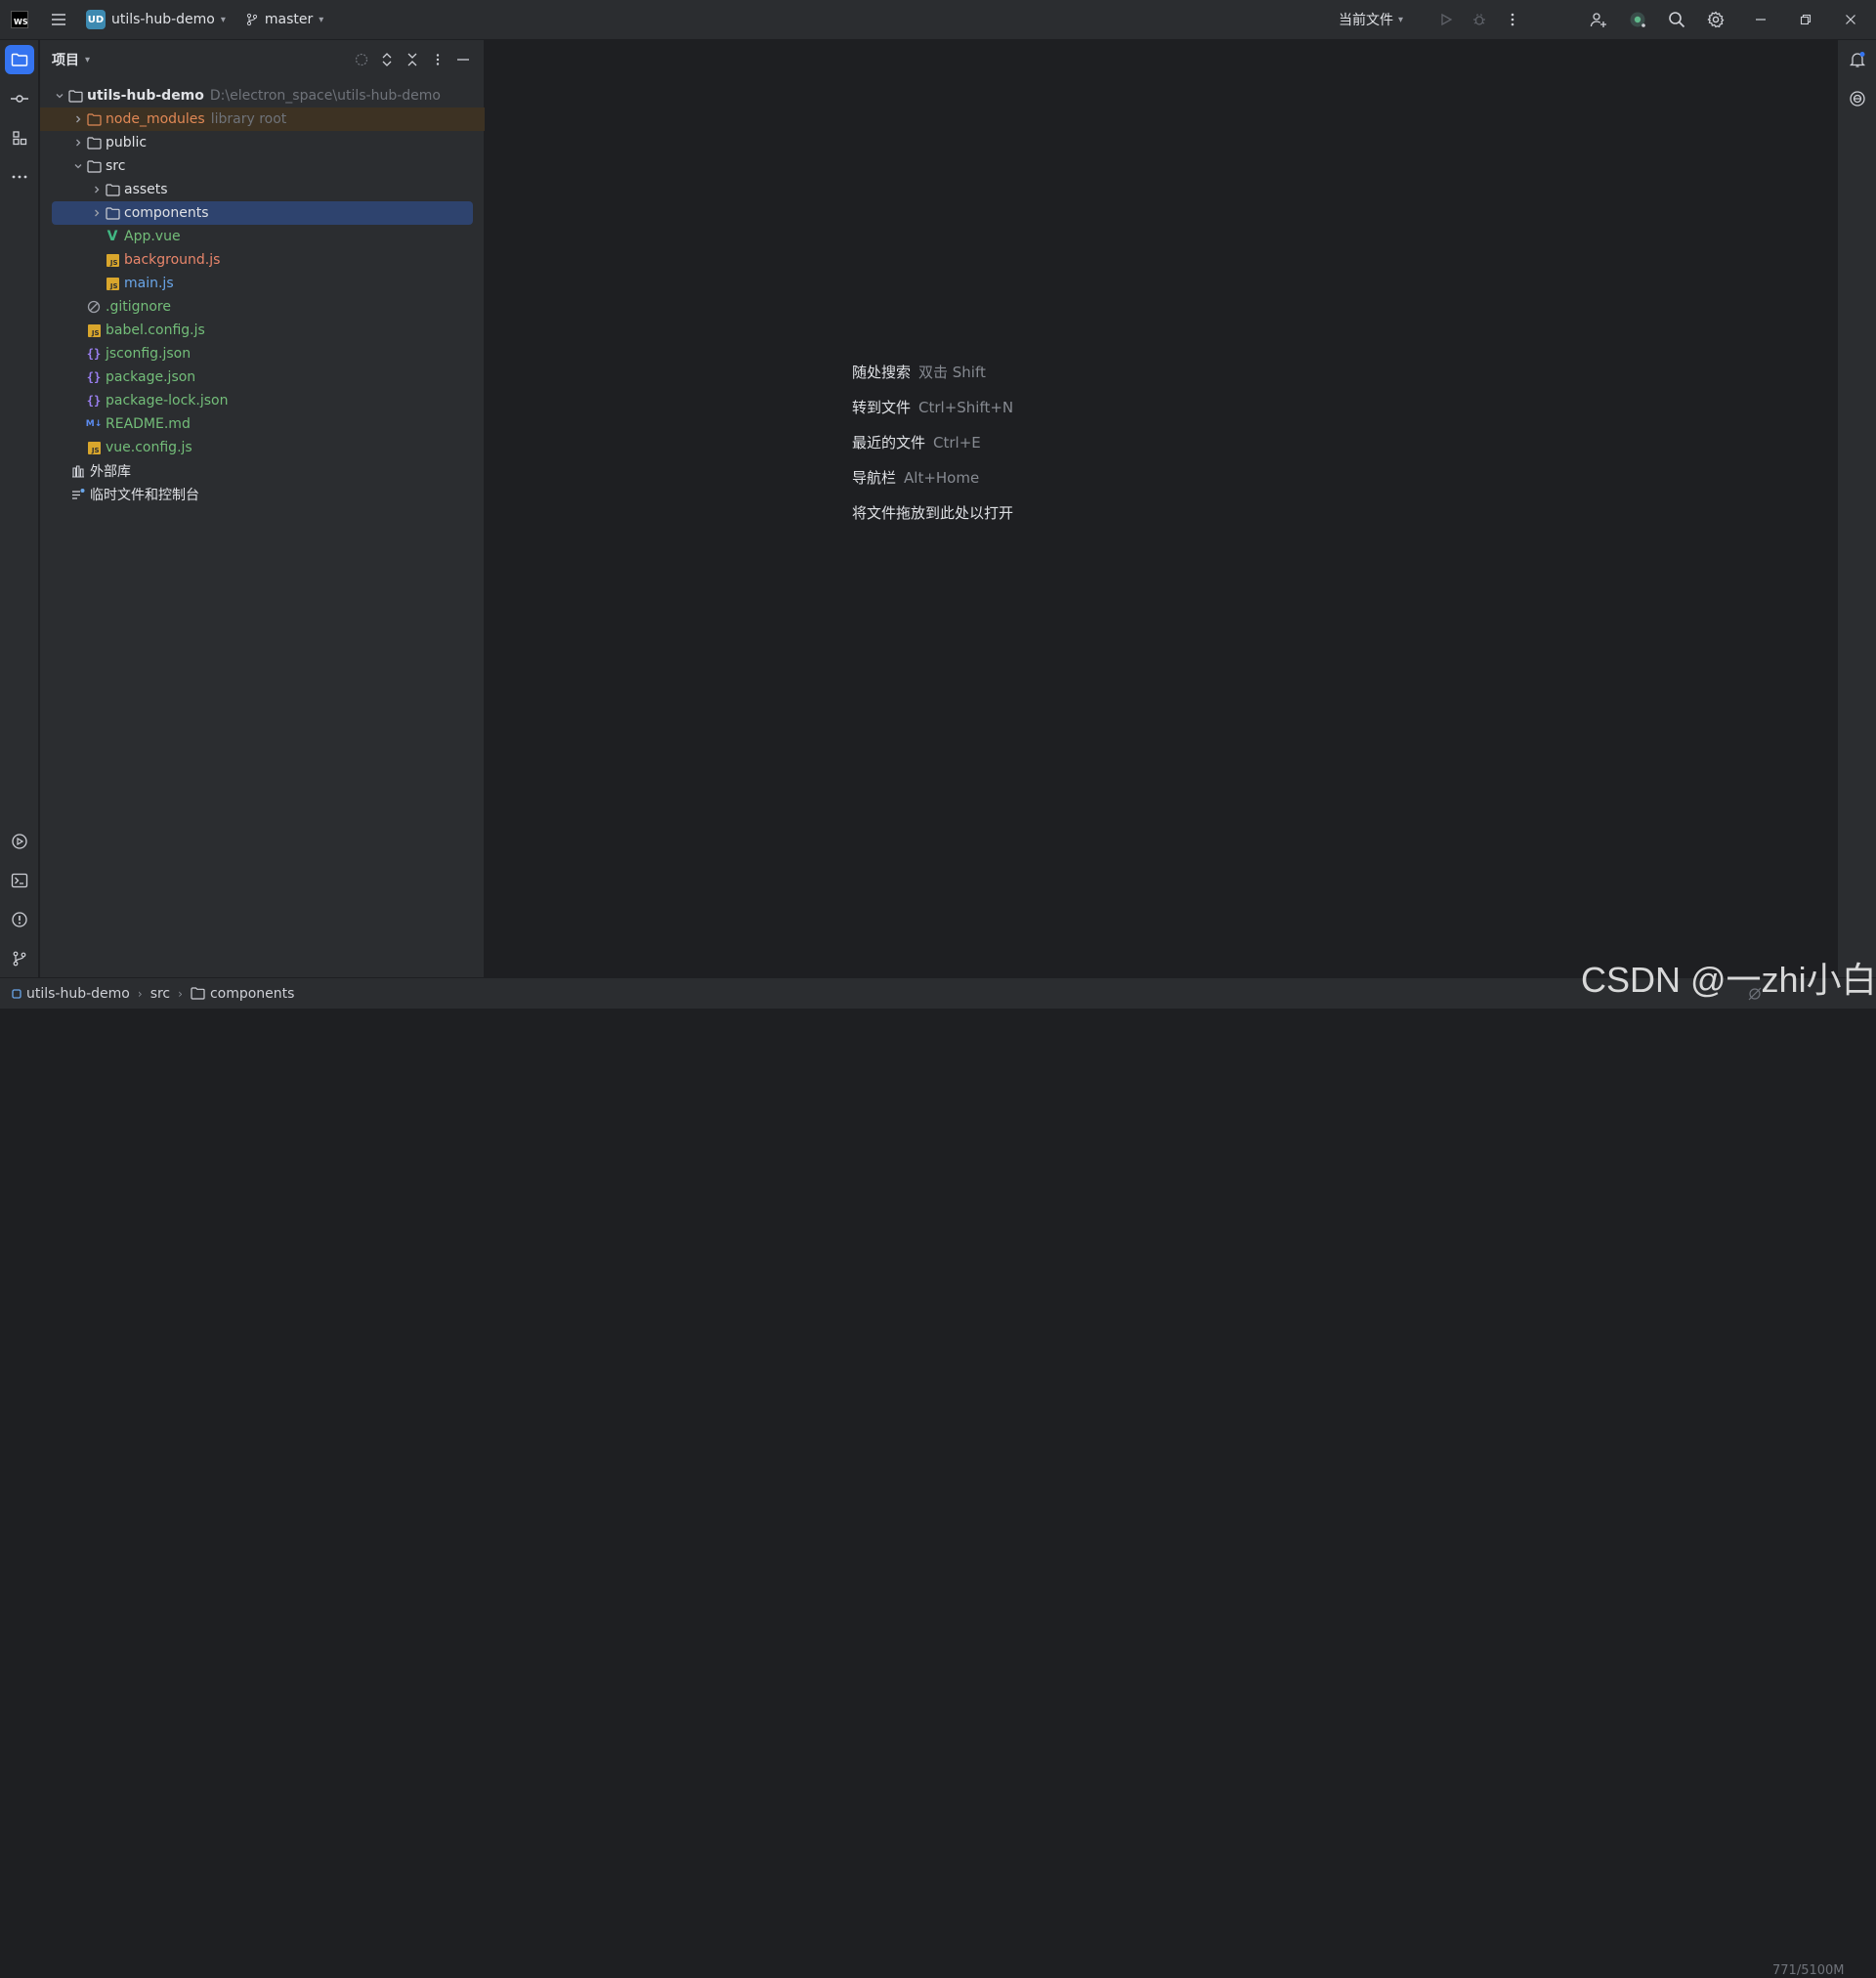  I want to click on tree-row-external-libraries: 外部库, so click(262, 471).